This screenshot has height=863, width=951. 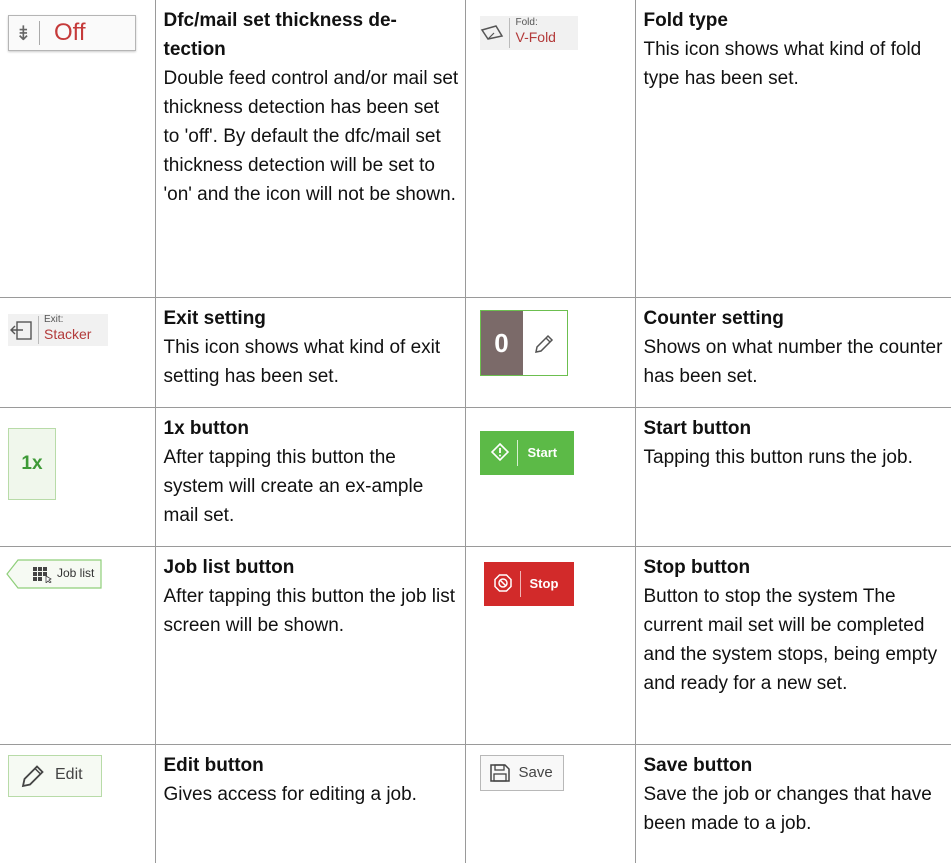 I want to click on dfc-off-indicator: ⇟ Off, so click(x=72, y=33).